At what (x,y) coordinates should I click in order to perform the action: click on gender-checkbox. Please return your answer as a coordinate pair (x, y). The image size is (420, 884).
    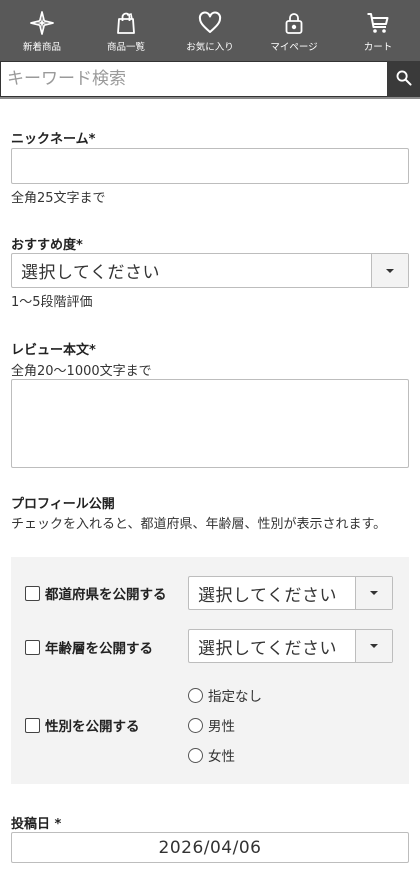
    Looking at the image, I should click on (32, 725).